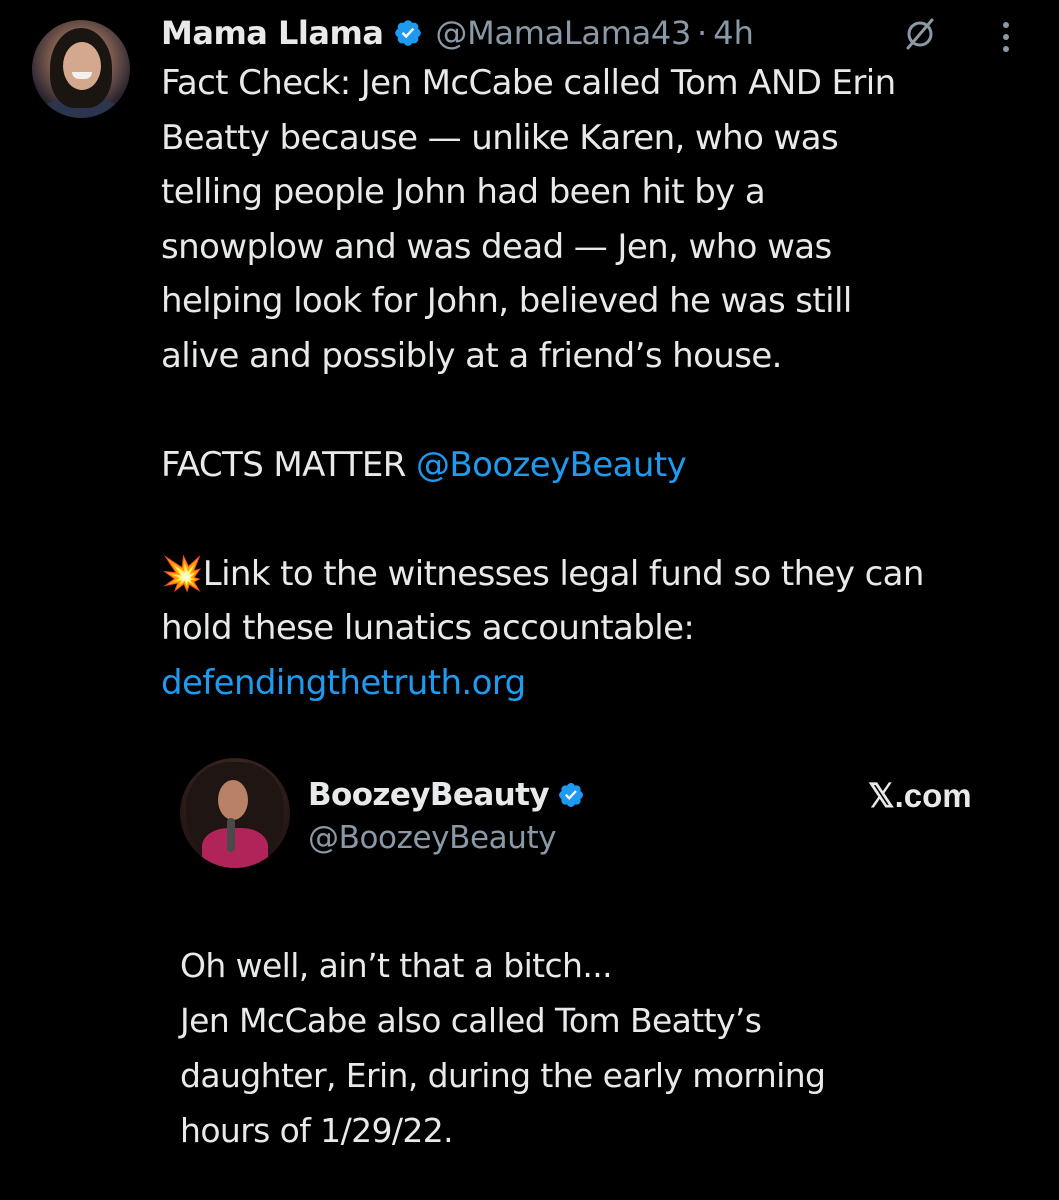  Describe the element at coordinates (182, 573) in the screenshot. I see `collision-emoji: 💥` at that location.